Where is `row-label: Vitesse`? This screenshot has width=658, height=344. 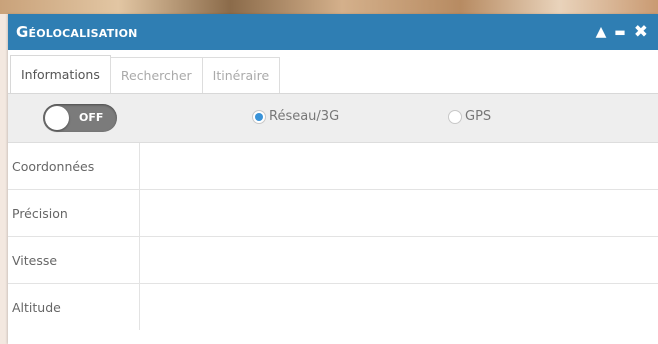
row-label: Vitesse is located at coordinates (74, 260).